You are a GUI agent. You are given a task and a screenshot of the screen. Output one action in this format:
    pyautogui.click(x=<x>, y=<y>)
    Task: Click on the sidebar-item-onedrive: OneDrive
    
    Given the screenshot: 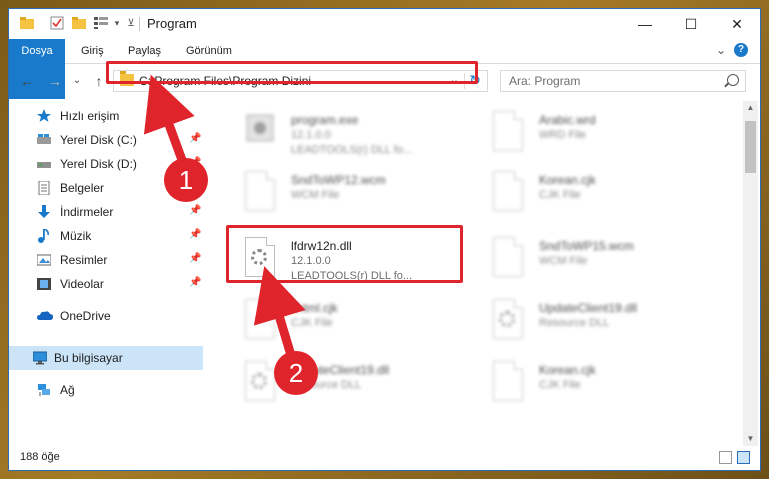 What is the action you would take?
    pyautogui.click(x=106, y=316)
    